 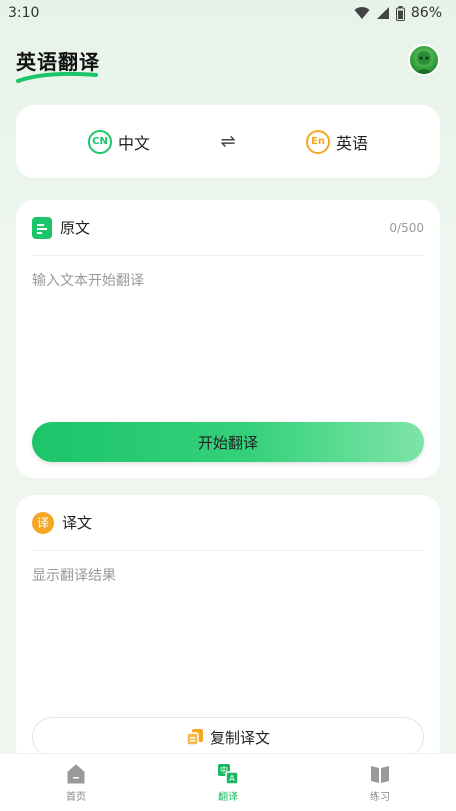 What do you see at coordinates (43, 522) in the screenshot?
I see `translation-badge-icon: 译` at bounding box center [43, 522].